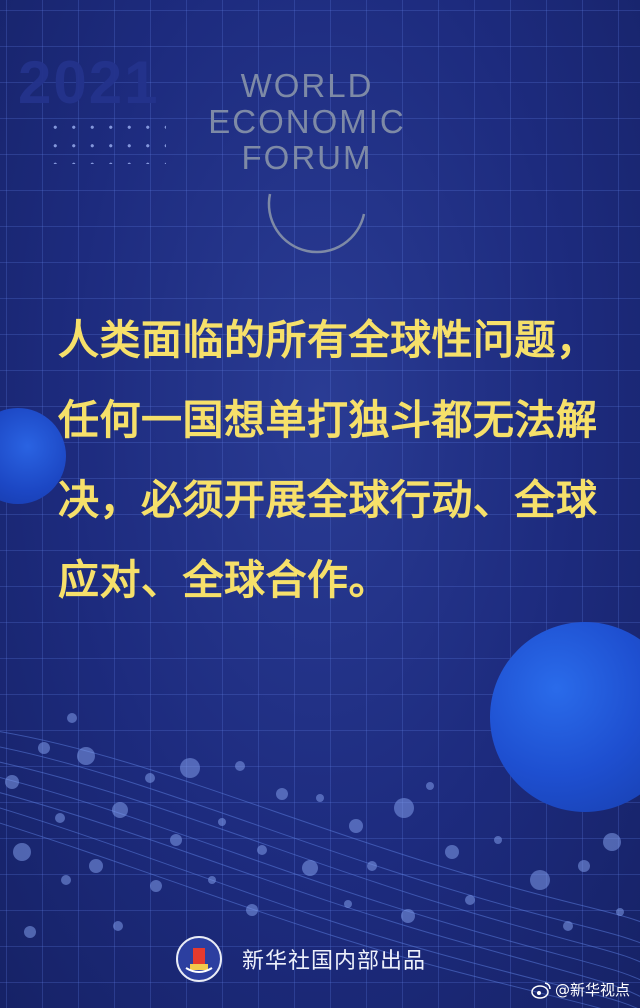 Image resolution: width=640 pixels, height=1008 pixels. Describe the element at coordinates (328, 340) in the screenshot. I see `quote-line: 人类面临的所有全球性问题，` at that location.